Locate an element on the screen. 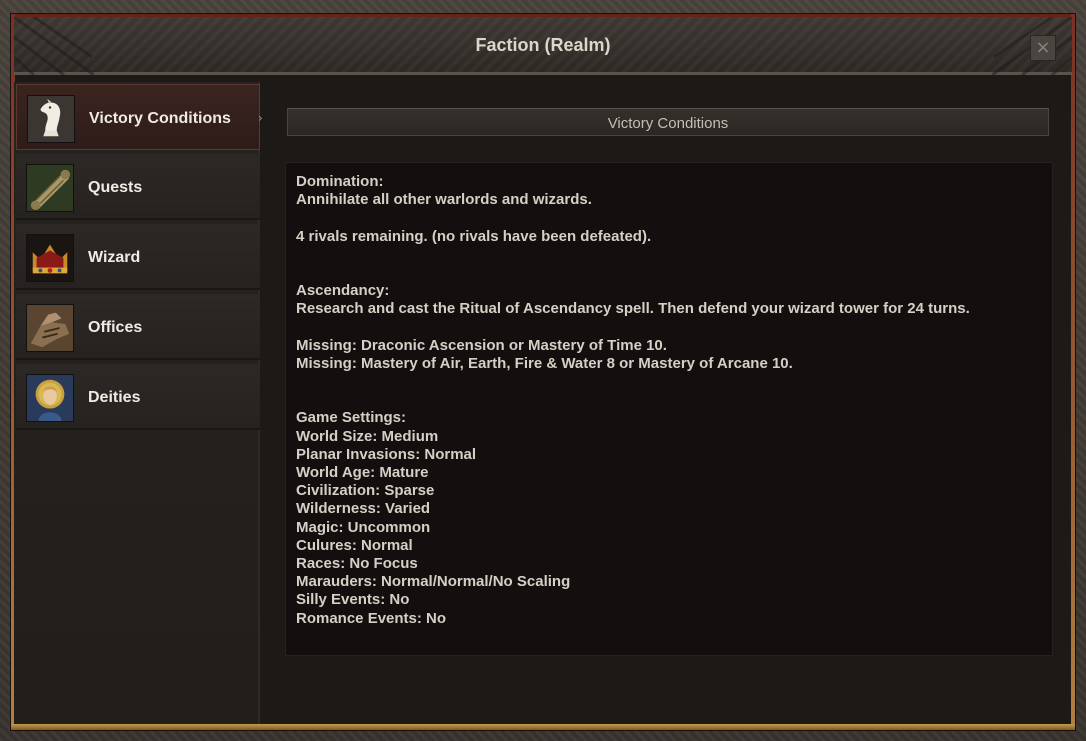 The width and height of the screenshot is (1086, 741). section-header: Victory Conditions is located at coordinates (668, 122).